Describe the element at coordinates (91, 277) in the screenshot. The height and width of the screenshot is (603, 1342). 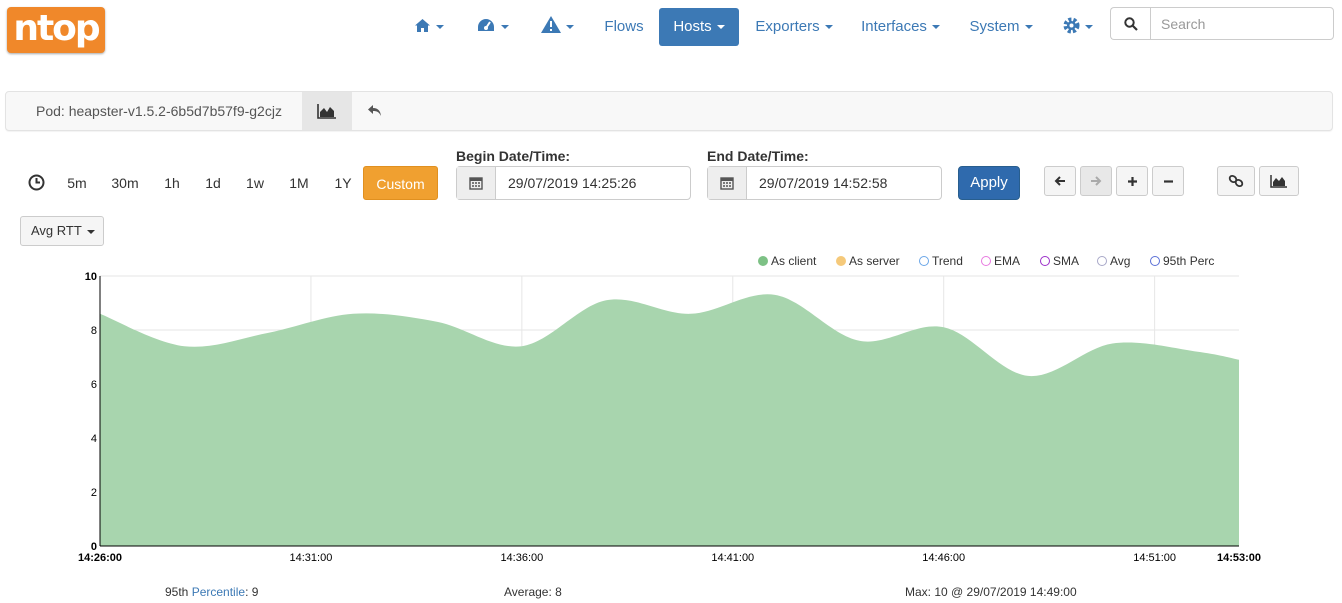
I see `y-tick-label: 10` at that location.